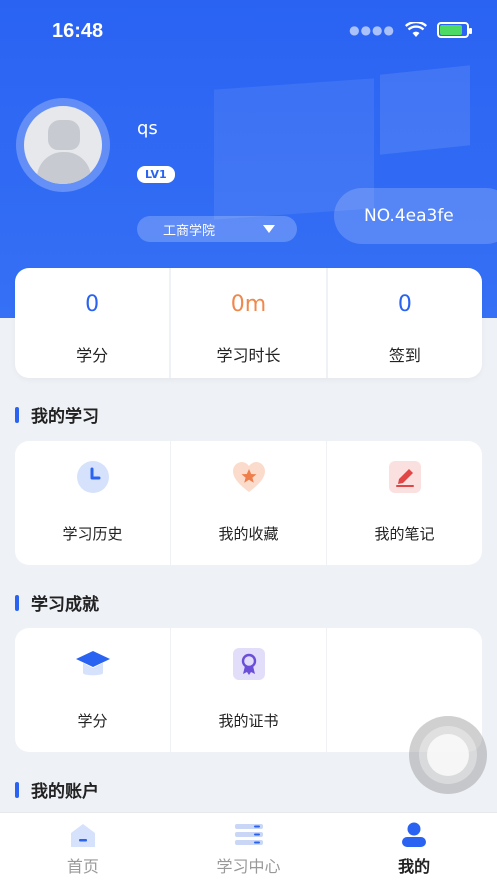 The image size is (497, 883). I want to click on college-label: 工商学院, so click(189, 231).